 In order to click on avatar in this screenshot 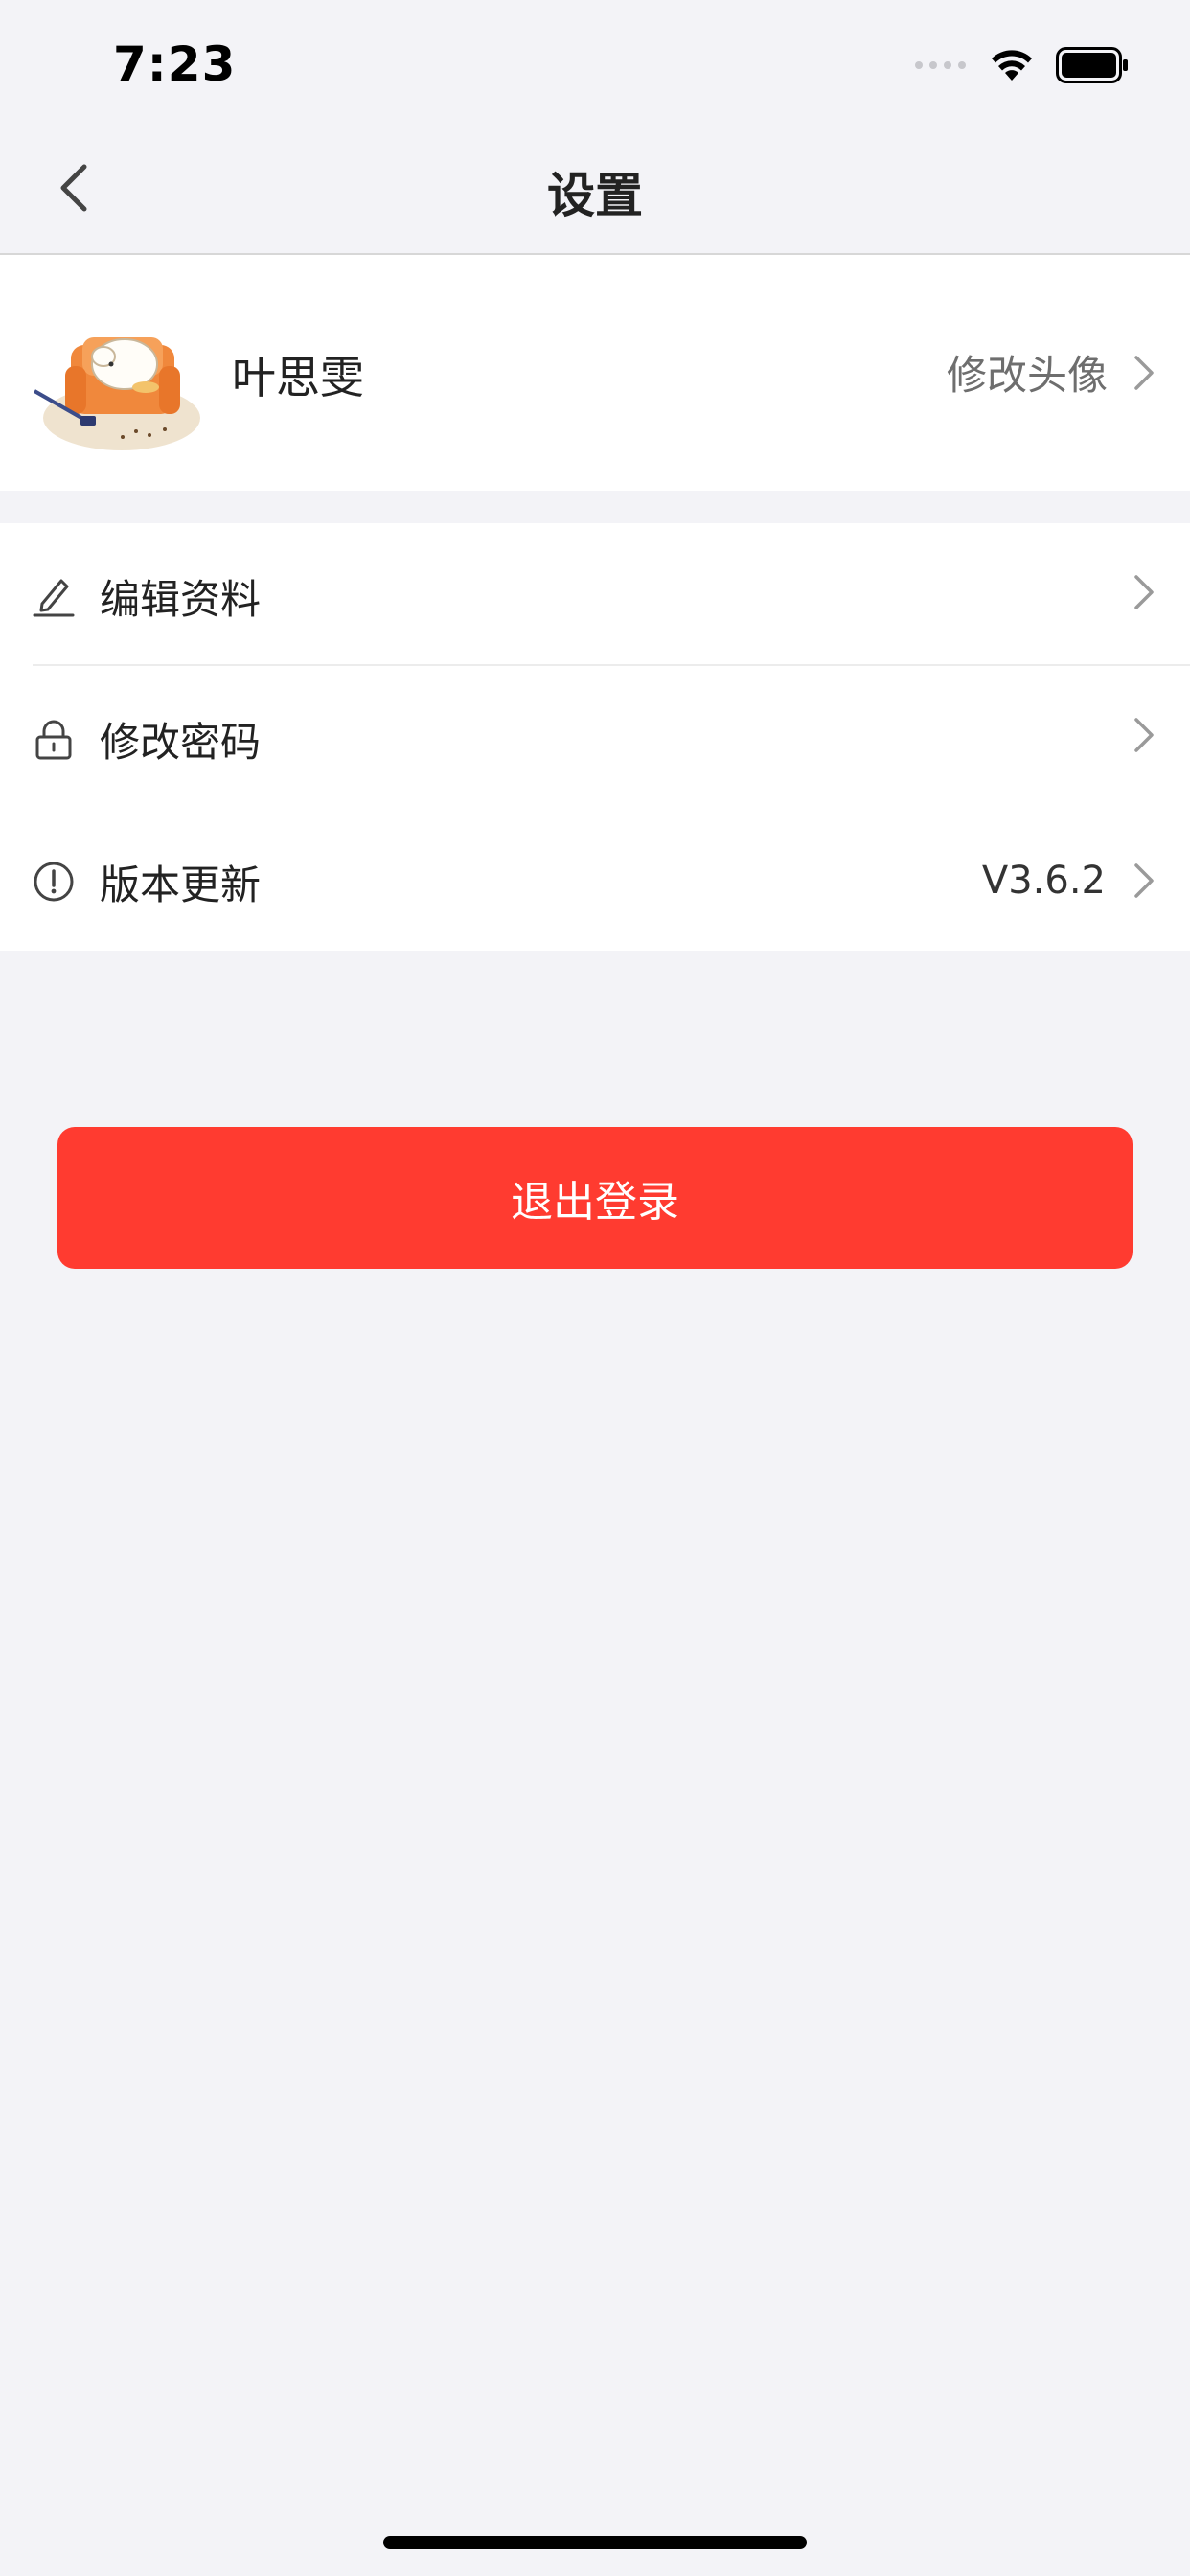, I will do `click(117, 382)`.